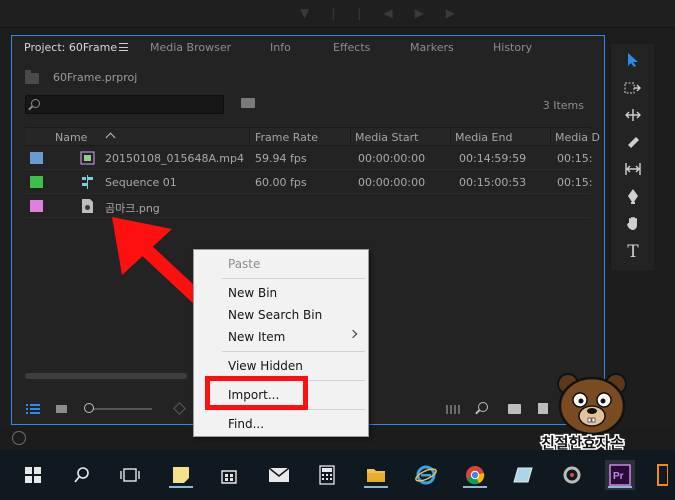 The width and height of the screenshot is (675, 500). I want to click on step-forward-icon: ▶, so click(450, 13).